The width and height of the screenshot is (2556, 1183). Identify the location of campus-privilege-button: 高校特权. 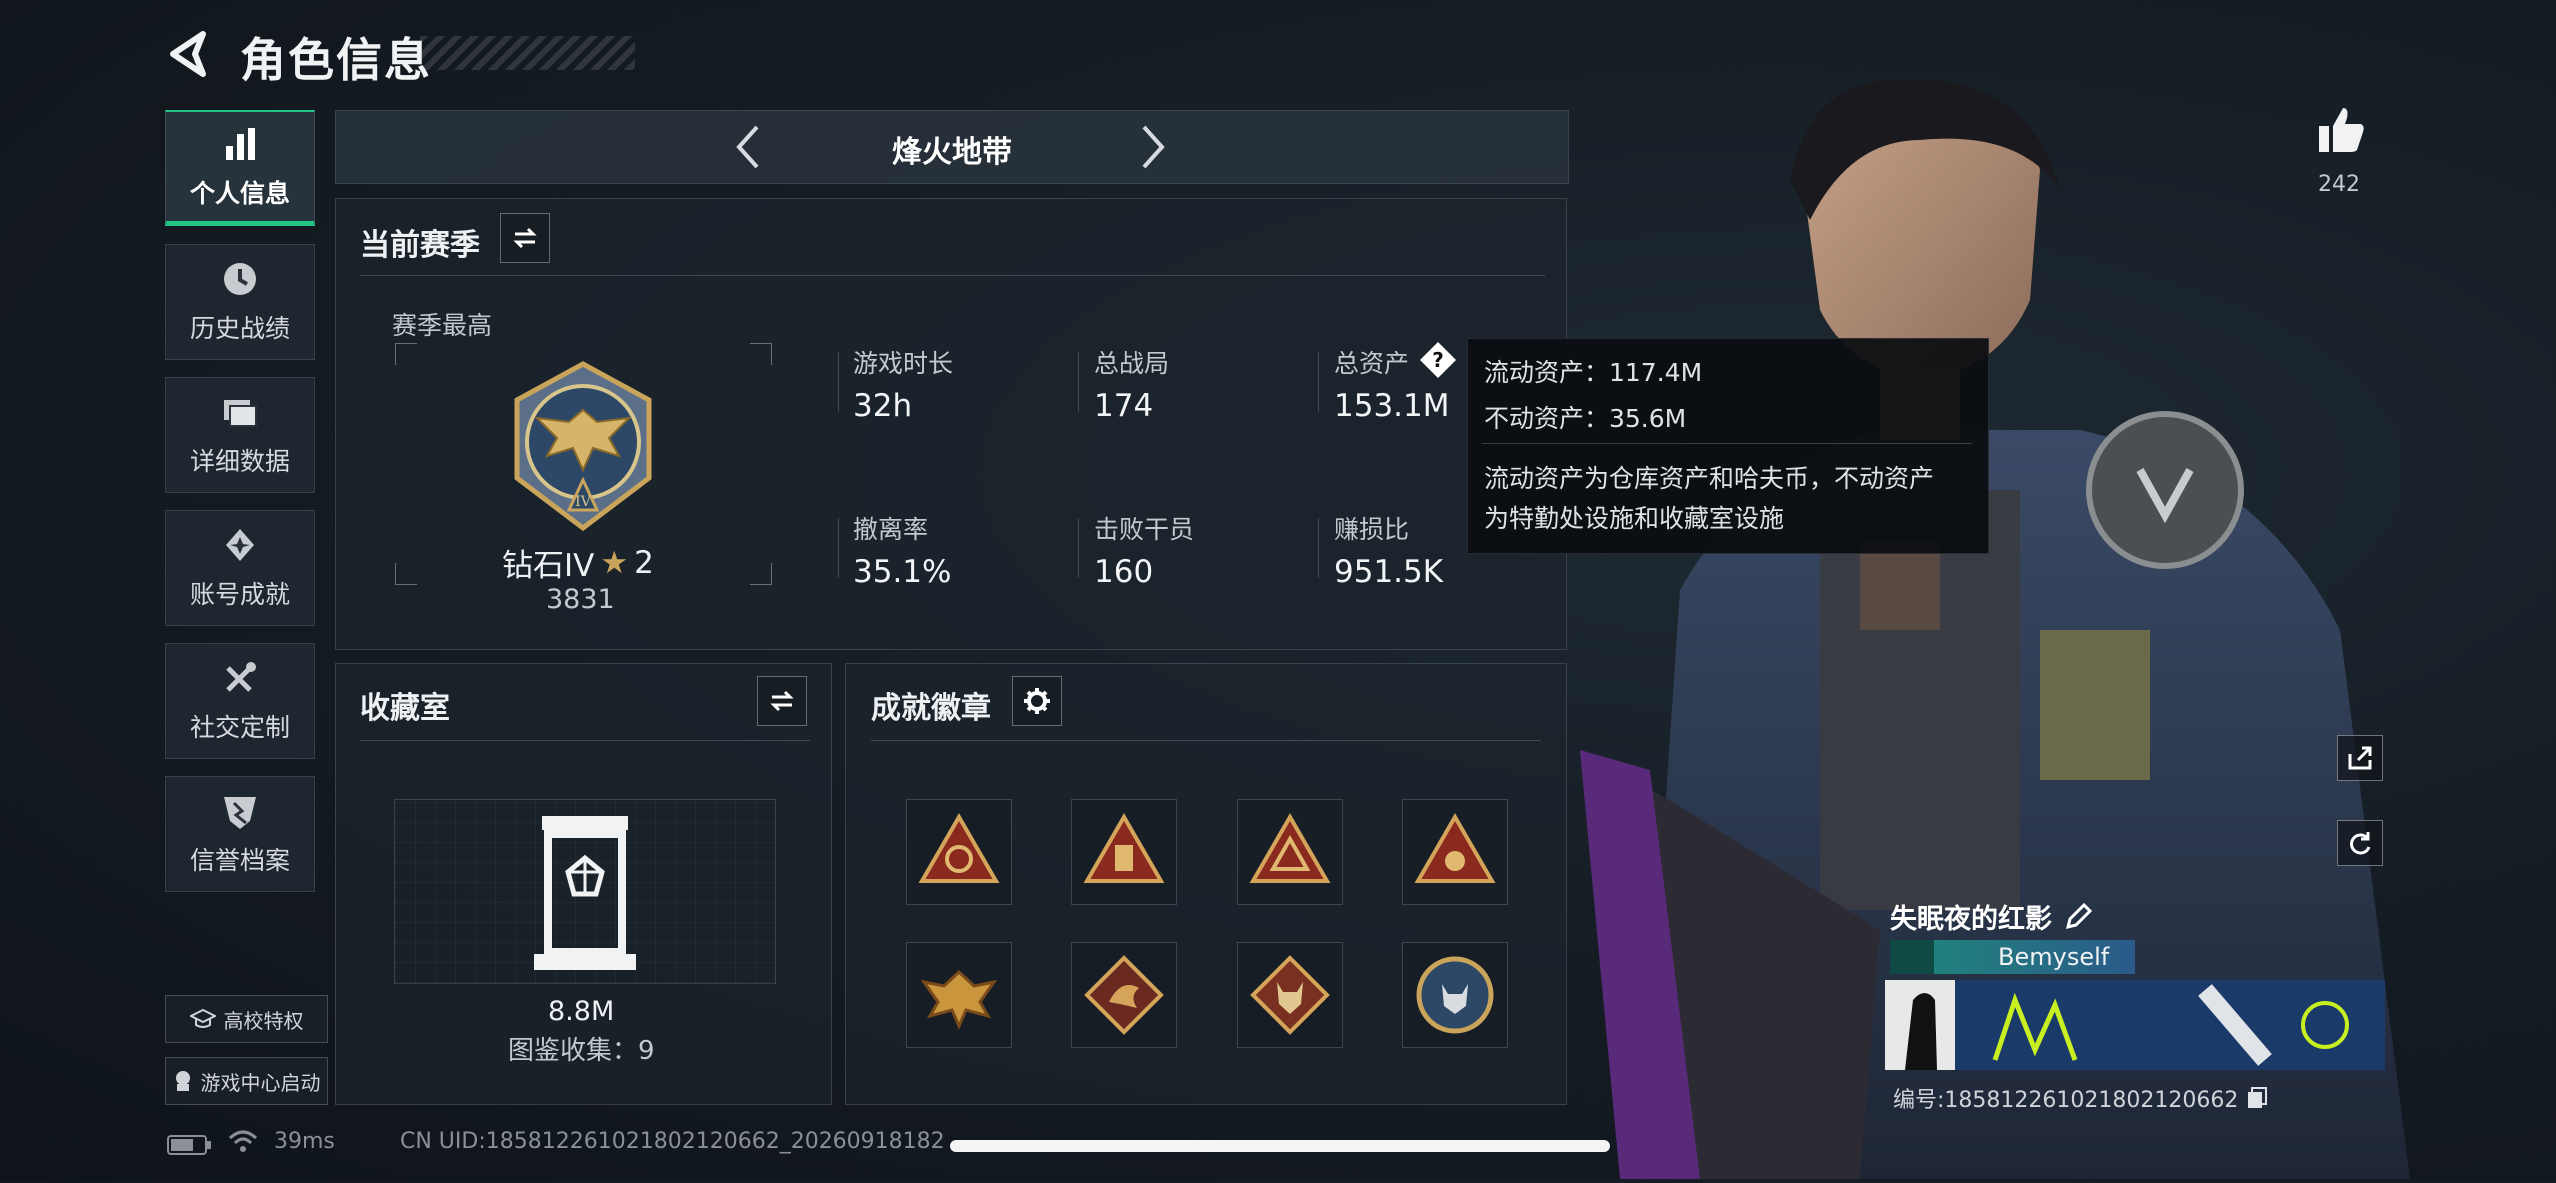
(246, 1019).